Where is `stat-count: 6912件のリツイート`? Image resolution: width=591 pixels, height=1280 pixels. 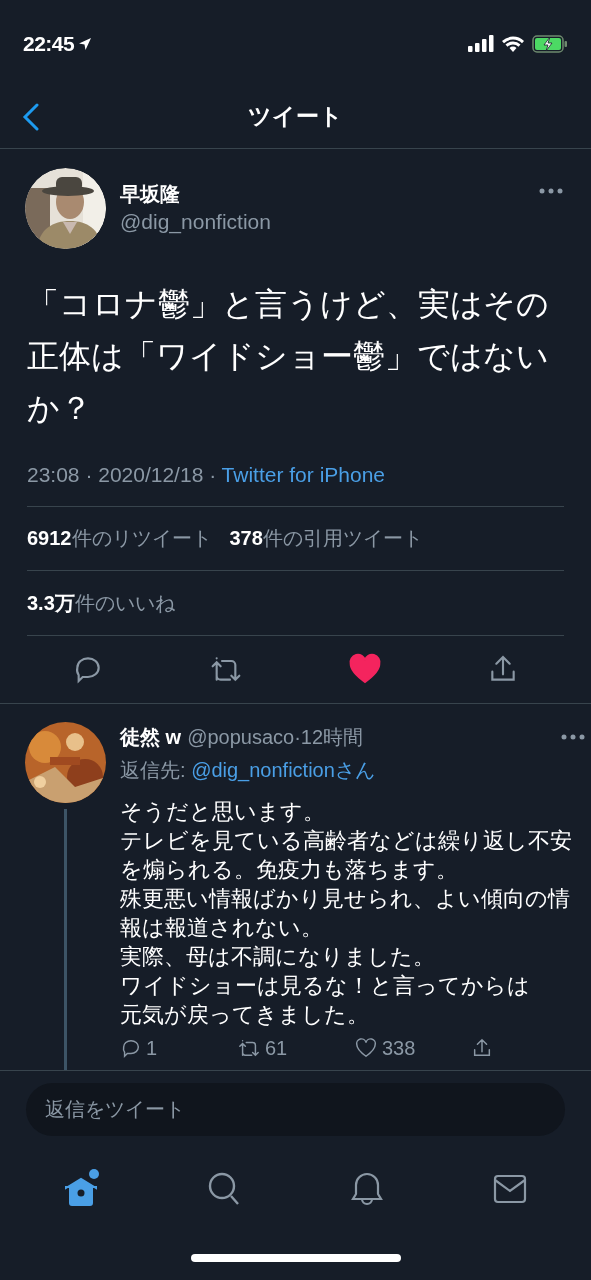 stat-count: 6912件のリツイート is located at coordinates (119, 538).